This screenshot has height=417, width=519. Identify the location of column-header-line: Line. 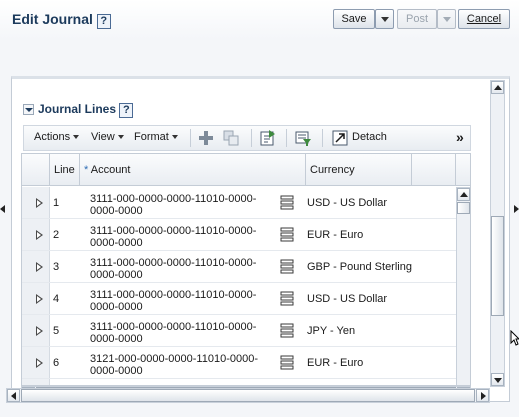
(65, 170).